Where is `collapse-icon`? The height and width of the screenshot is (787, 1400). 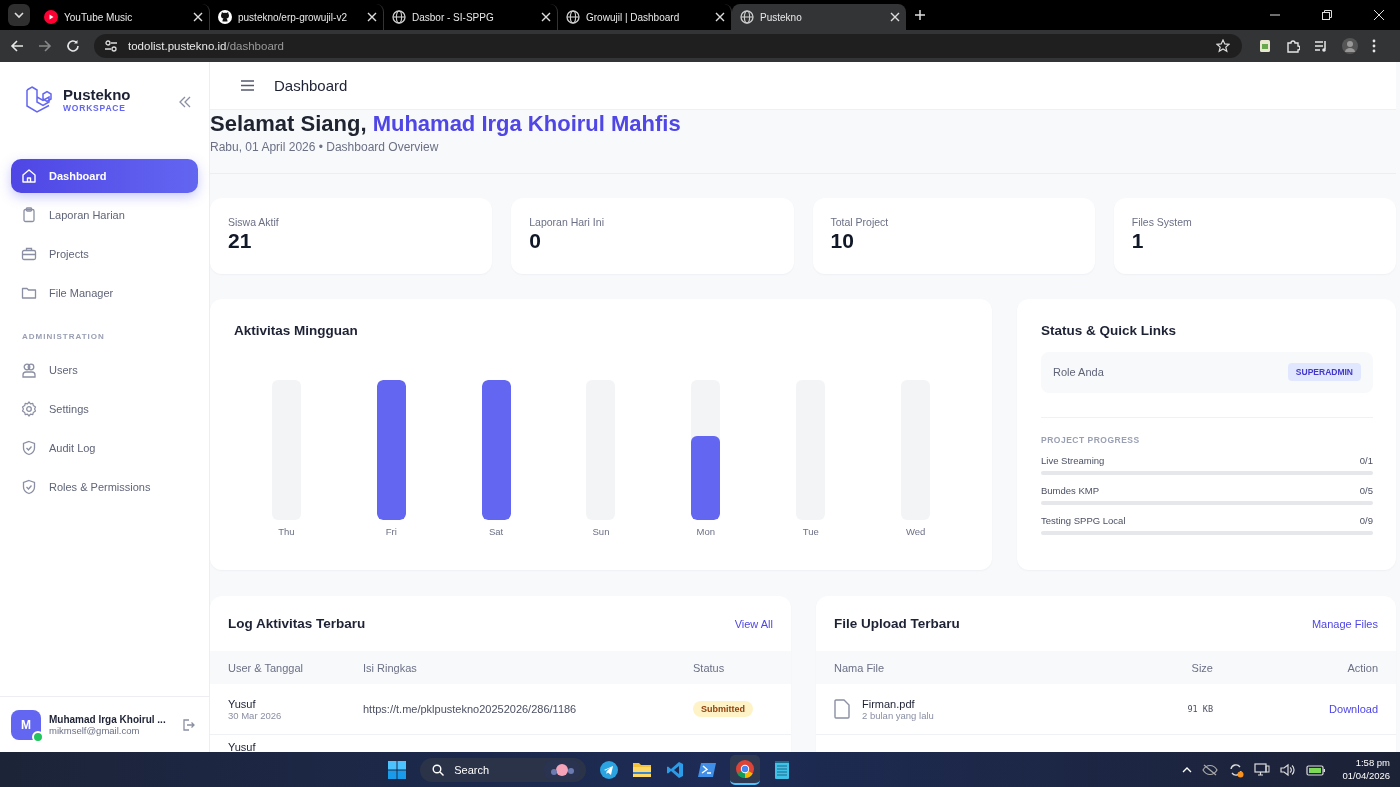 collapse-icon is located at coordinates (185, 102).